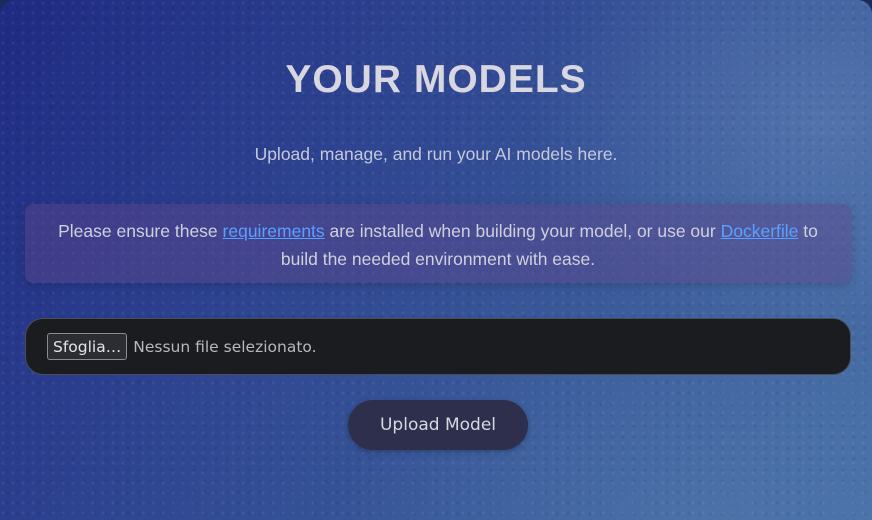 The image size is (872, 520). What do you see at coordinates (438, 425) in the screenshot?
I see `upload-model-button: Upload Model` at bounding box center [438, 425].